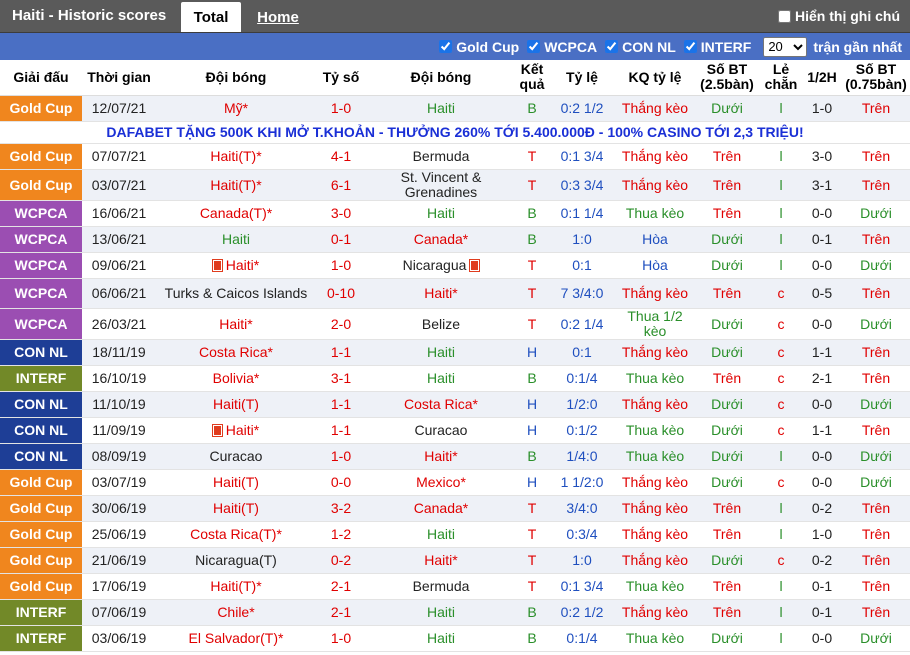 The width and height of the screenshot is (910, 655). I want to click on home-team-cell: Haiti(T), so click(236, 482).